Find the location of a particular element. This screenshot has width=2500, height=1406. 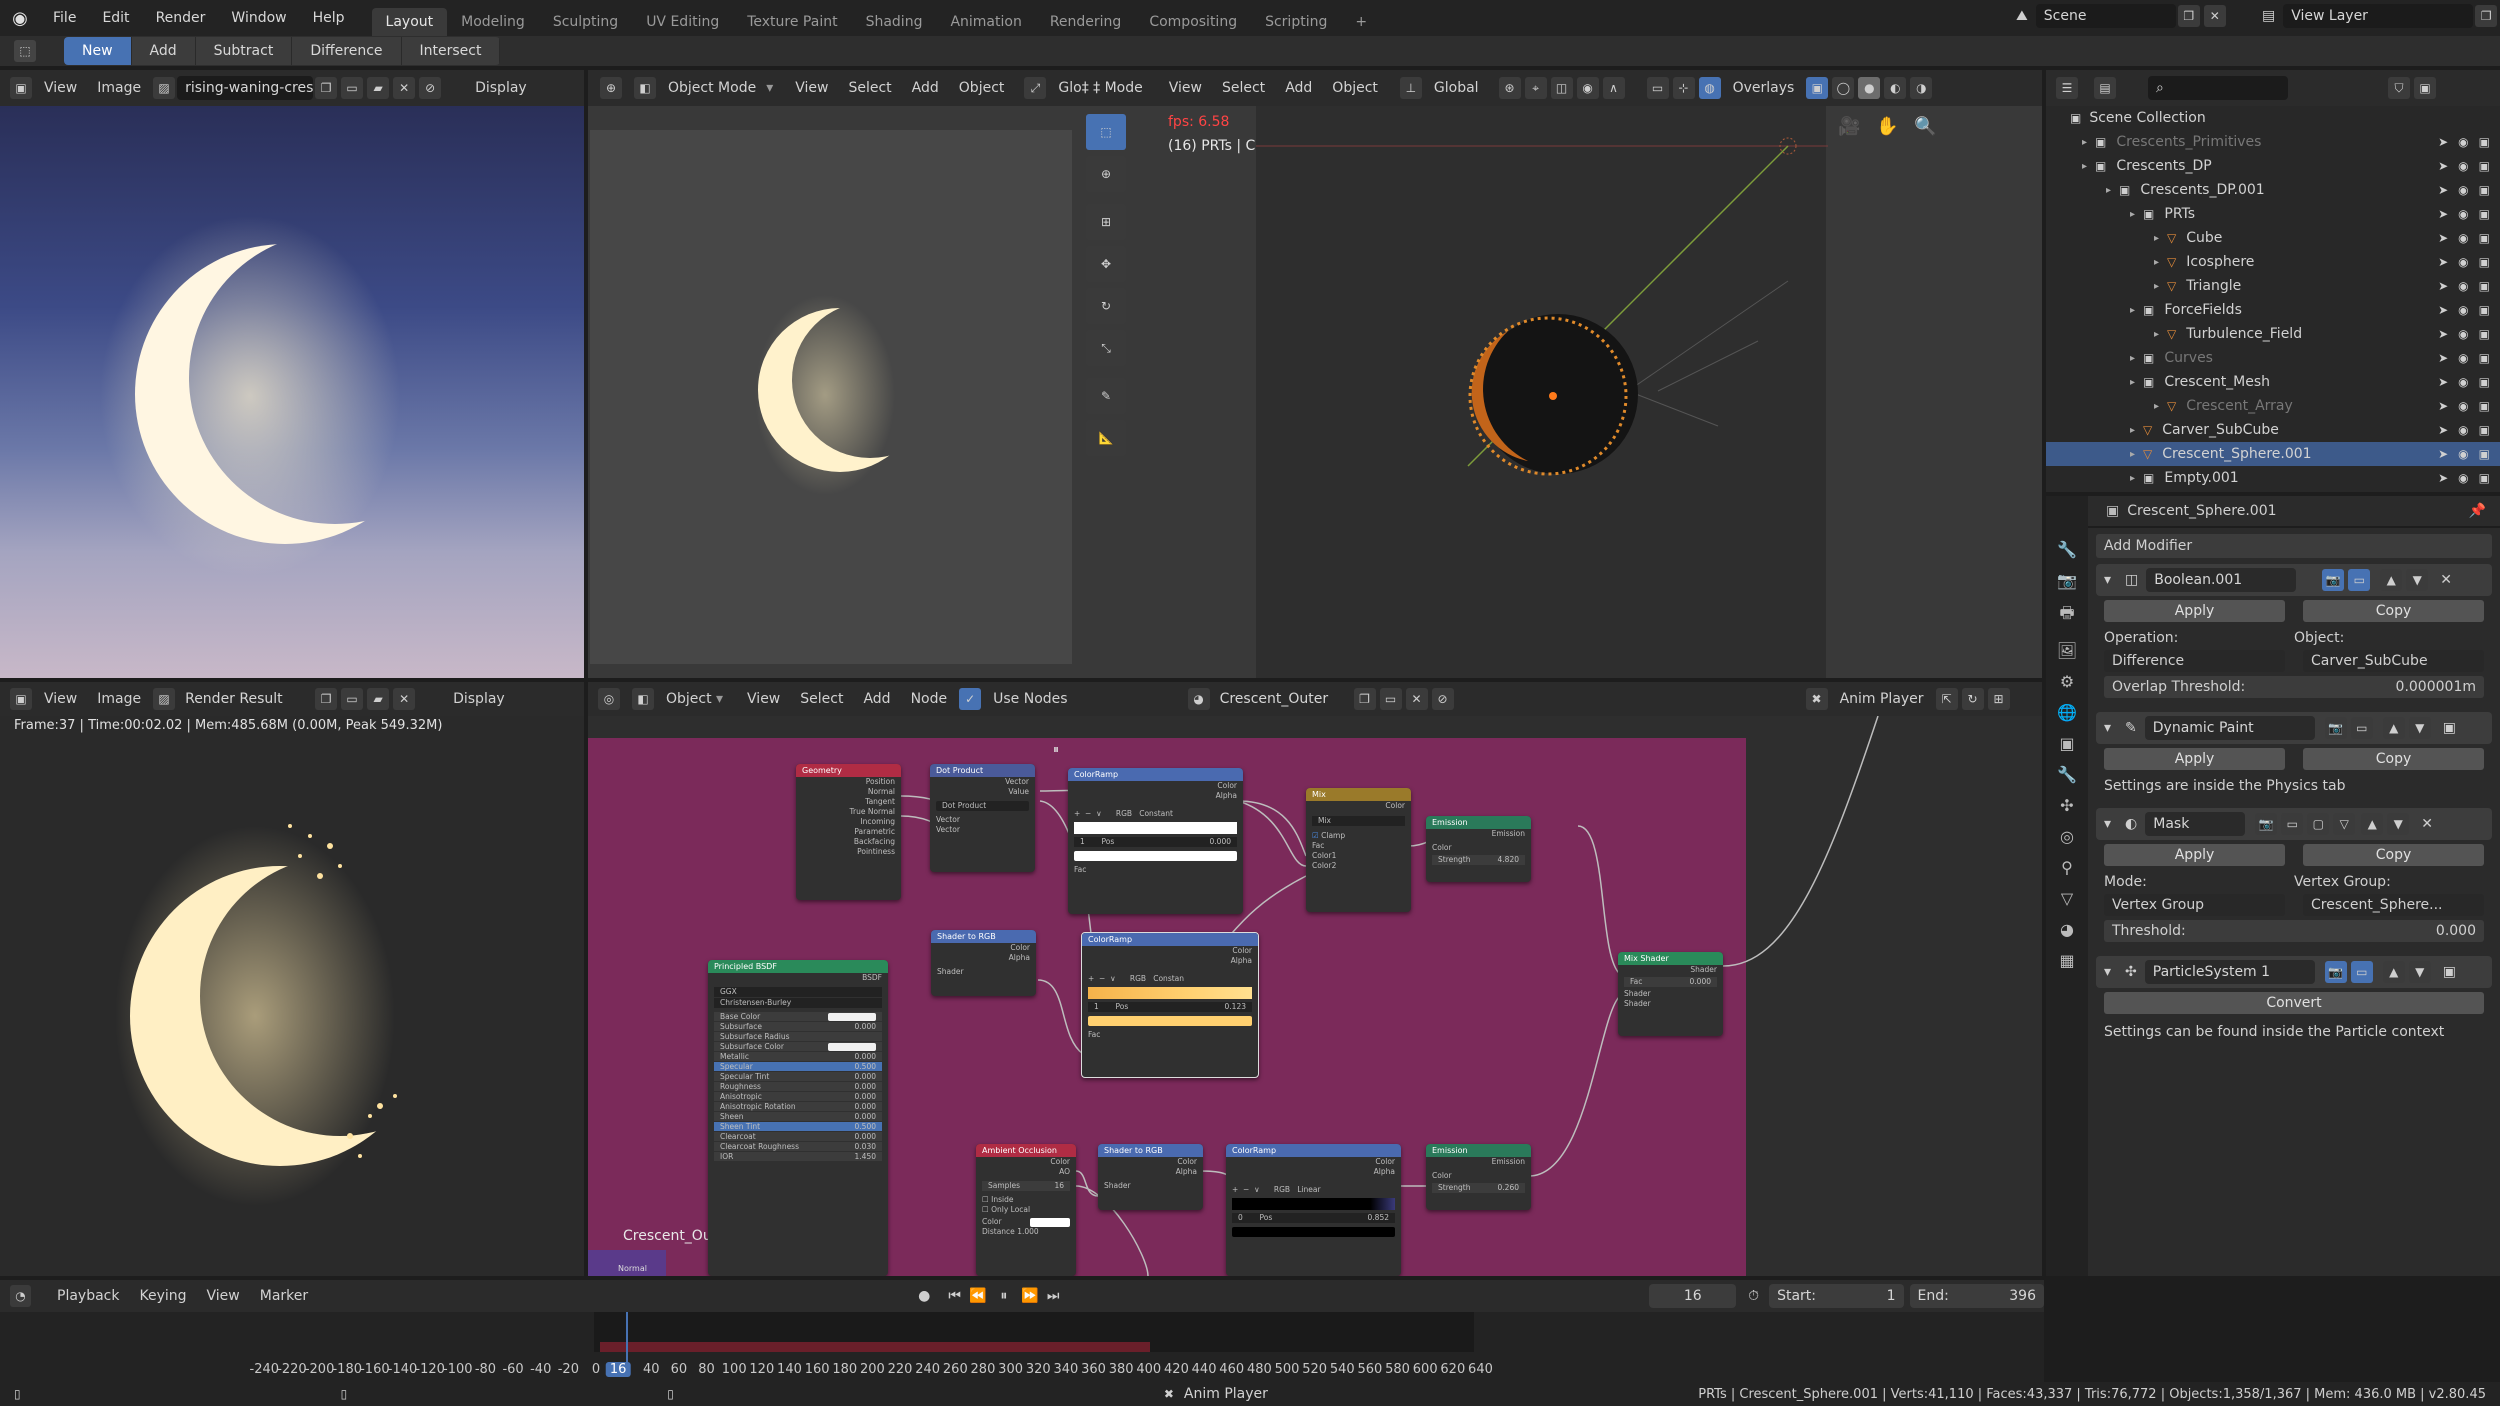

overlays-icon: ◍ is located at coordinates (1709, 88).